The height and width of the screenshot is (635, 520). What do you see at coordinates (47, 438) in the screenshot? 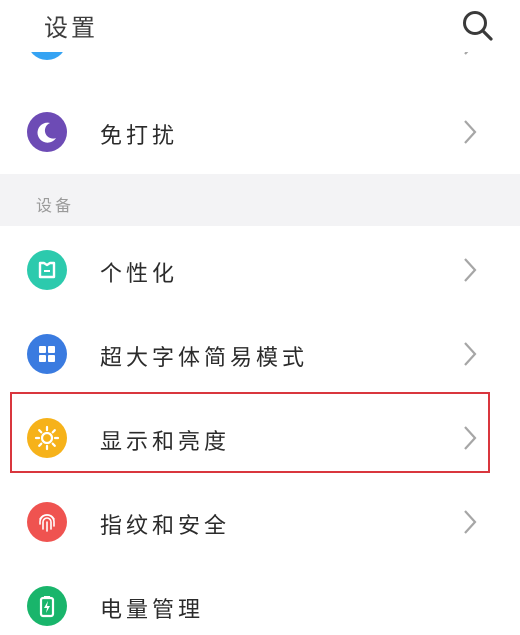
I see `sun-icon` at bounding box center [47, 438].